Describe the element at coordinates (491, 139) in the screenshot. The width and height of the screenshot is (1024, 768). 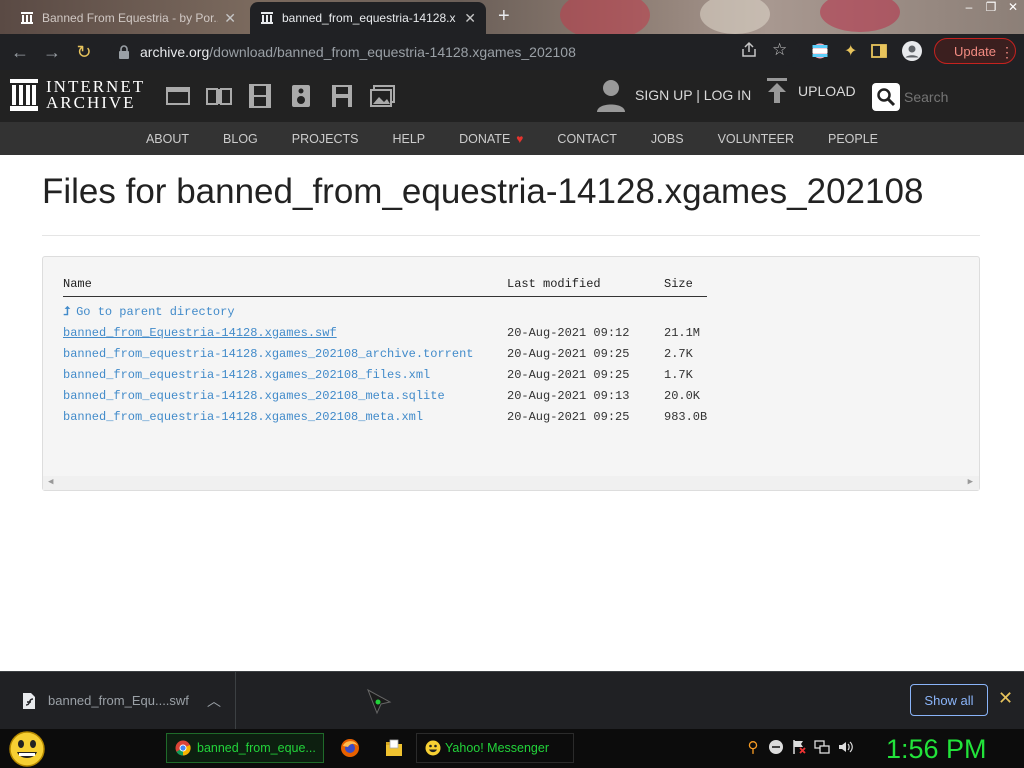
I see `nav-donate: DONATE ♥` at that location.